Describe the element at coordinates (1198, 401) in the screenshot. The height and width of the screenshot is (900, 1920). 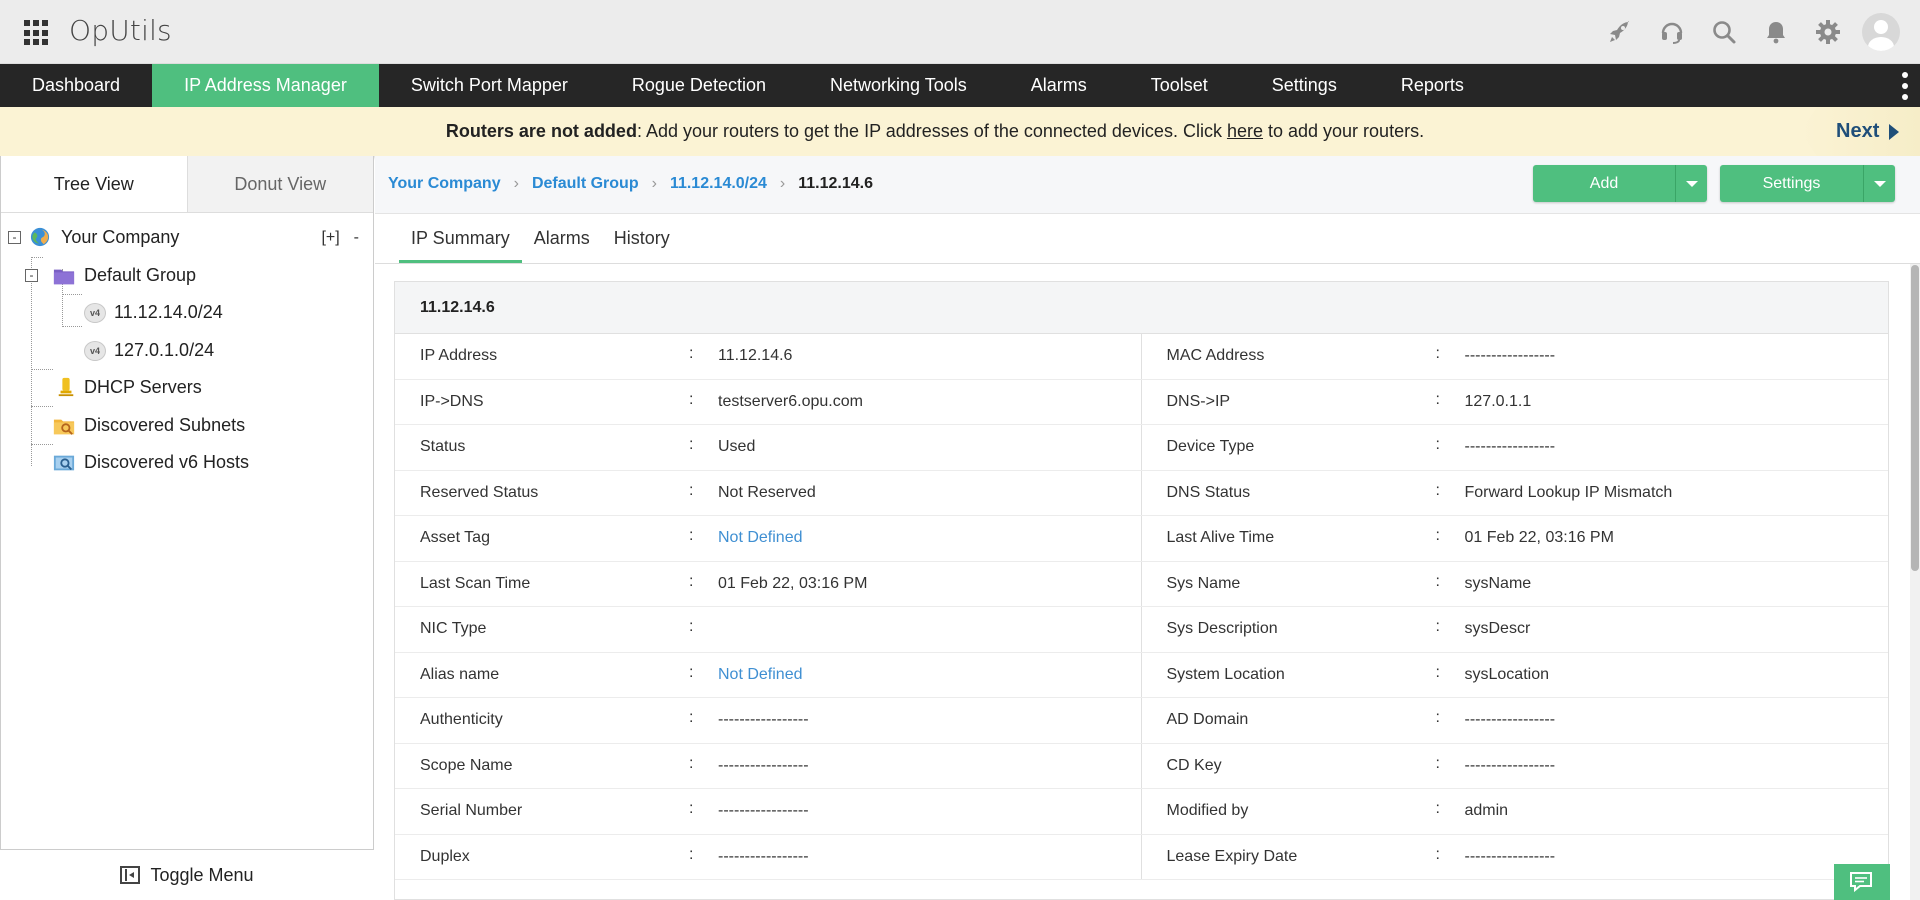
I see `field-label: DNS->IP` at that location.